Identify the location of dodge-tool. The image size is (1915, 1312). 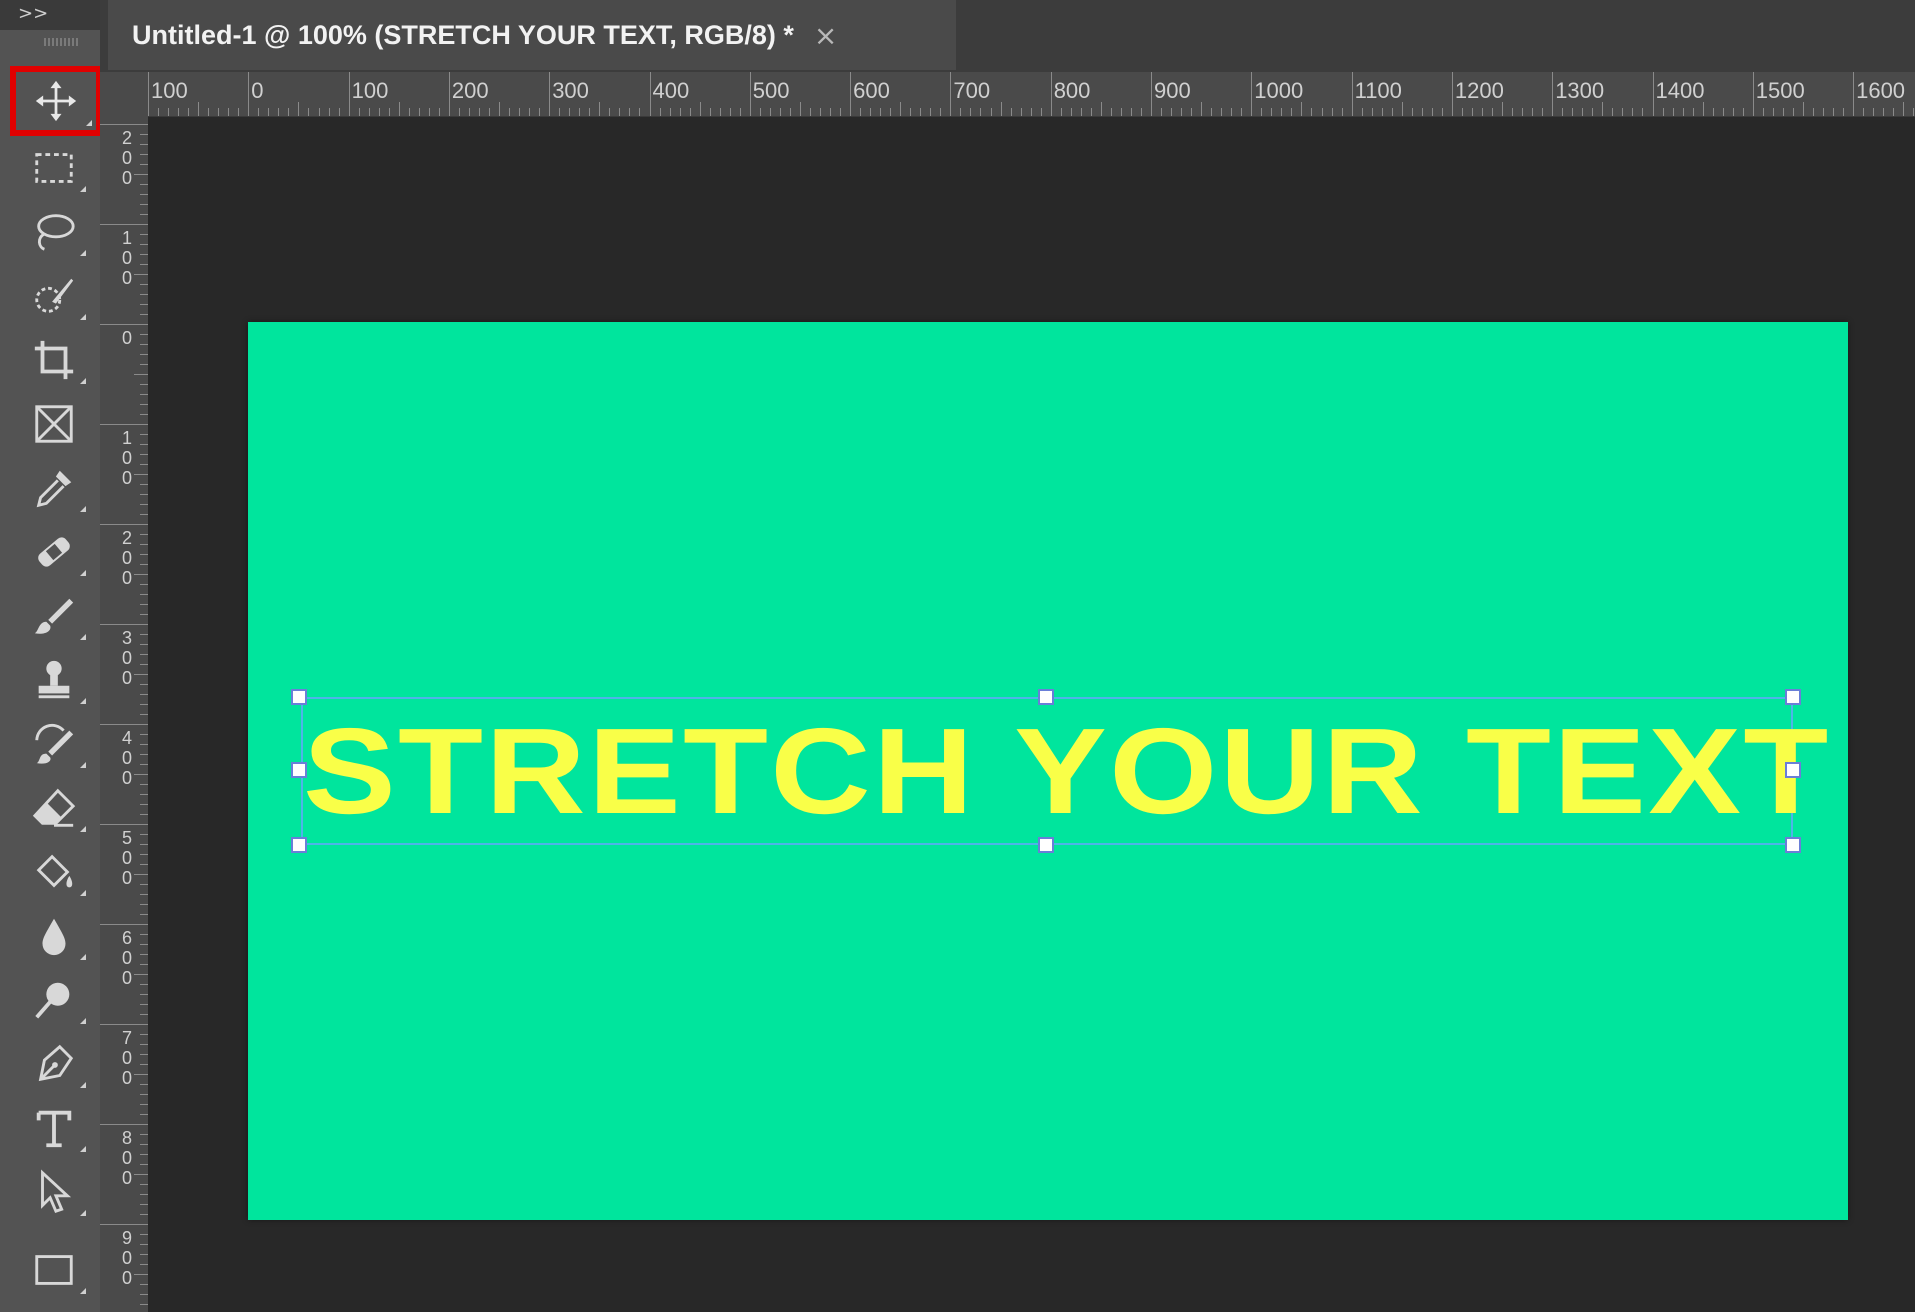
(54, 1000).